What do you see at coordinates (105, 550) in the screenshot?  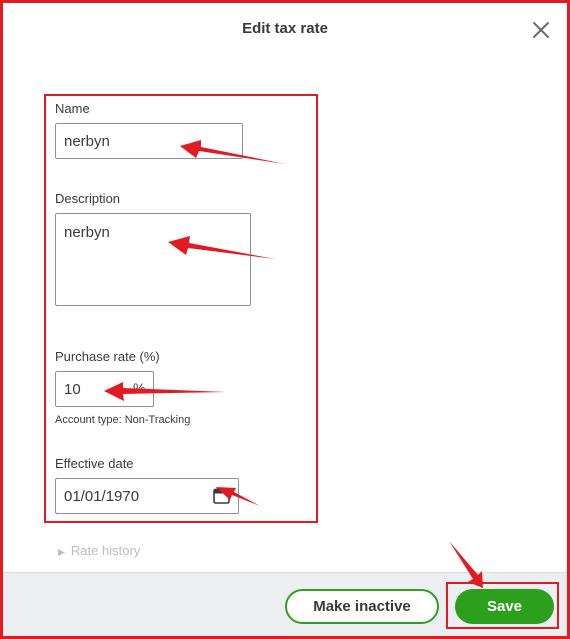 I see `rate-history-label: Rate history` at bounding box center [105, 550].